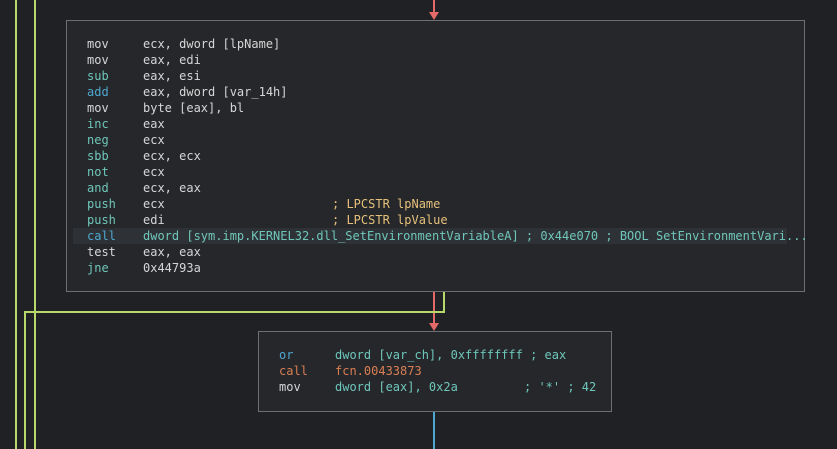 The height and width of the screenshot is (449, 837). I want to click on instruction-mnemonic: not, so click(98, 172).